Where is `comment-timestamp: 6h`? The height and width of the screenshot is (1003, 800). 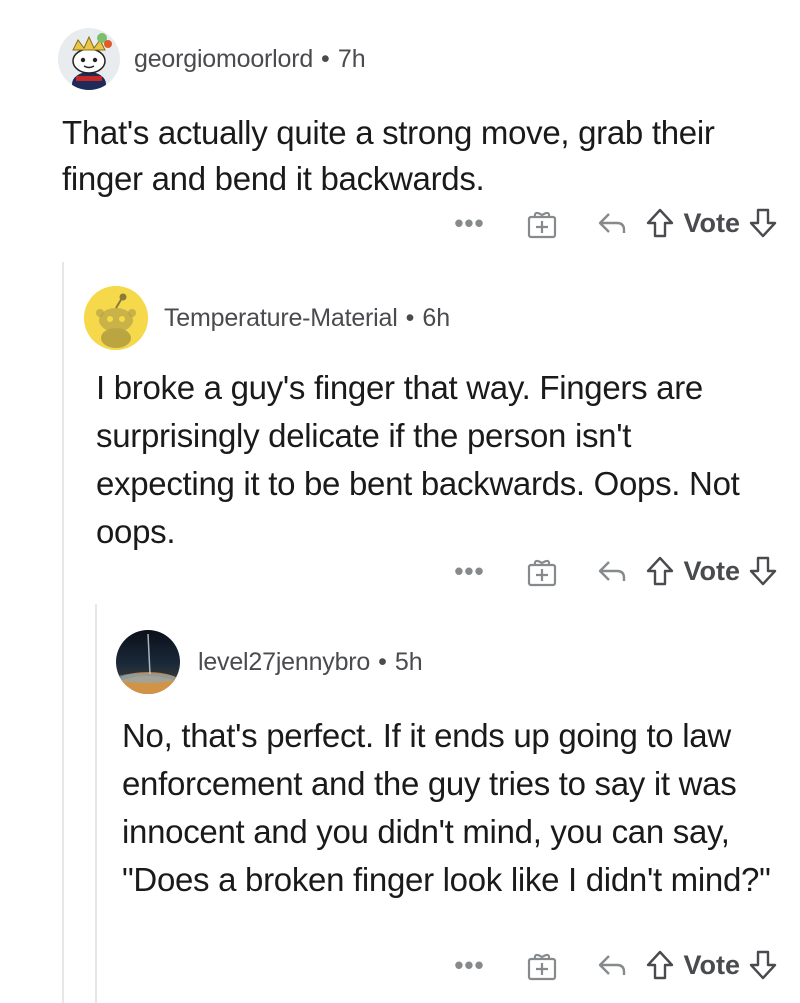
comment-timestamp: 6h is located at coordinates (436, 318).